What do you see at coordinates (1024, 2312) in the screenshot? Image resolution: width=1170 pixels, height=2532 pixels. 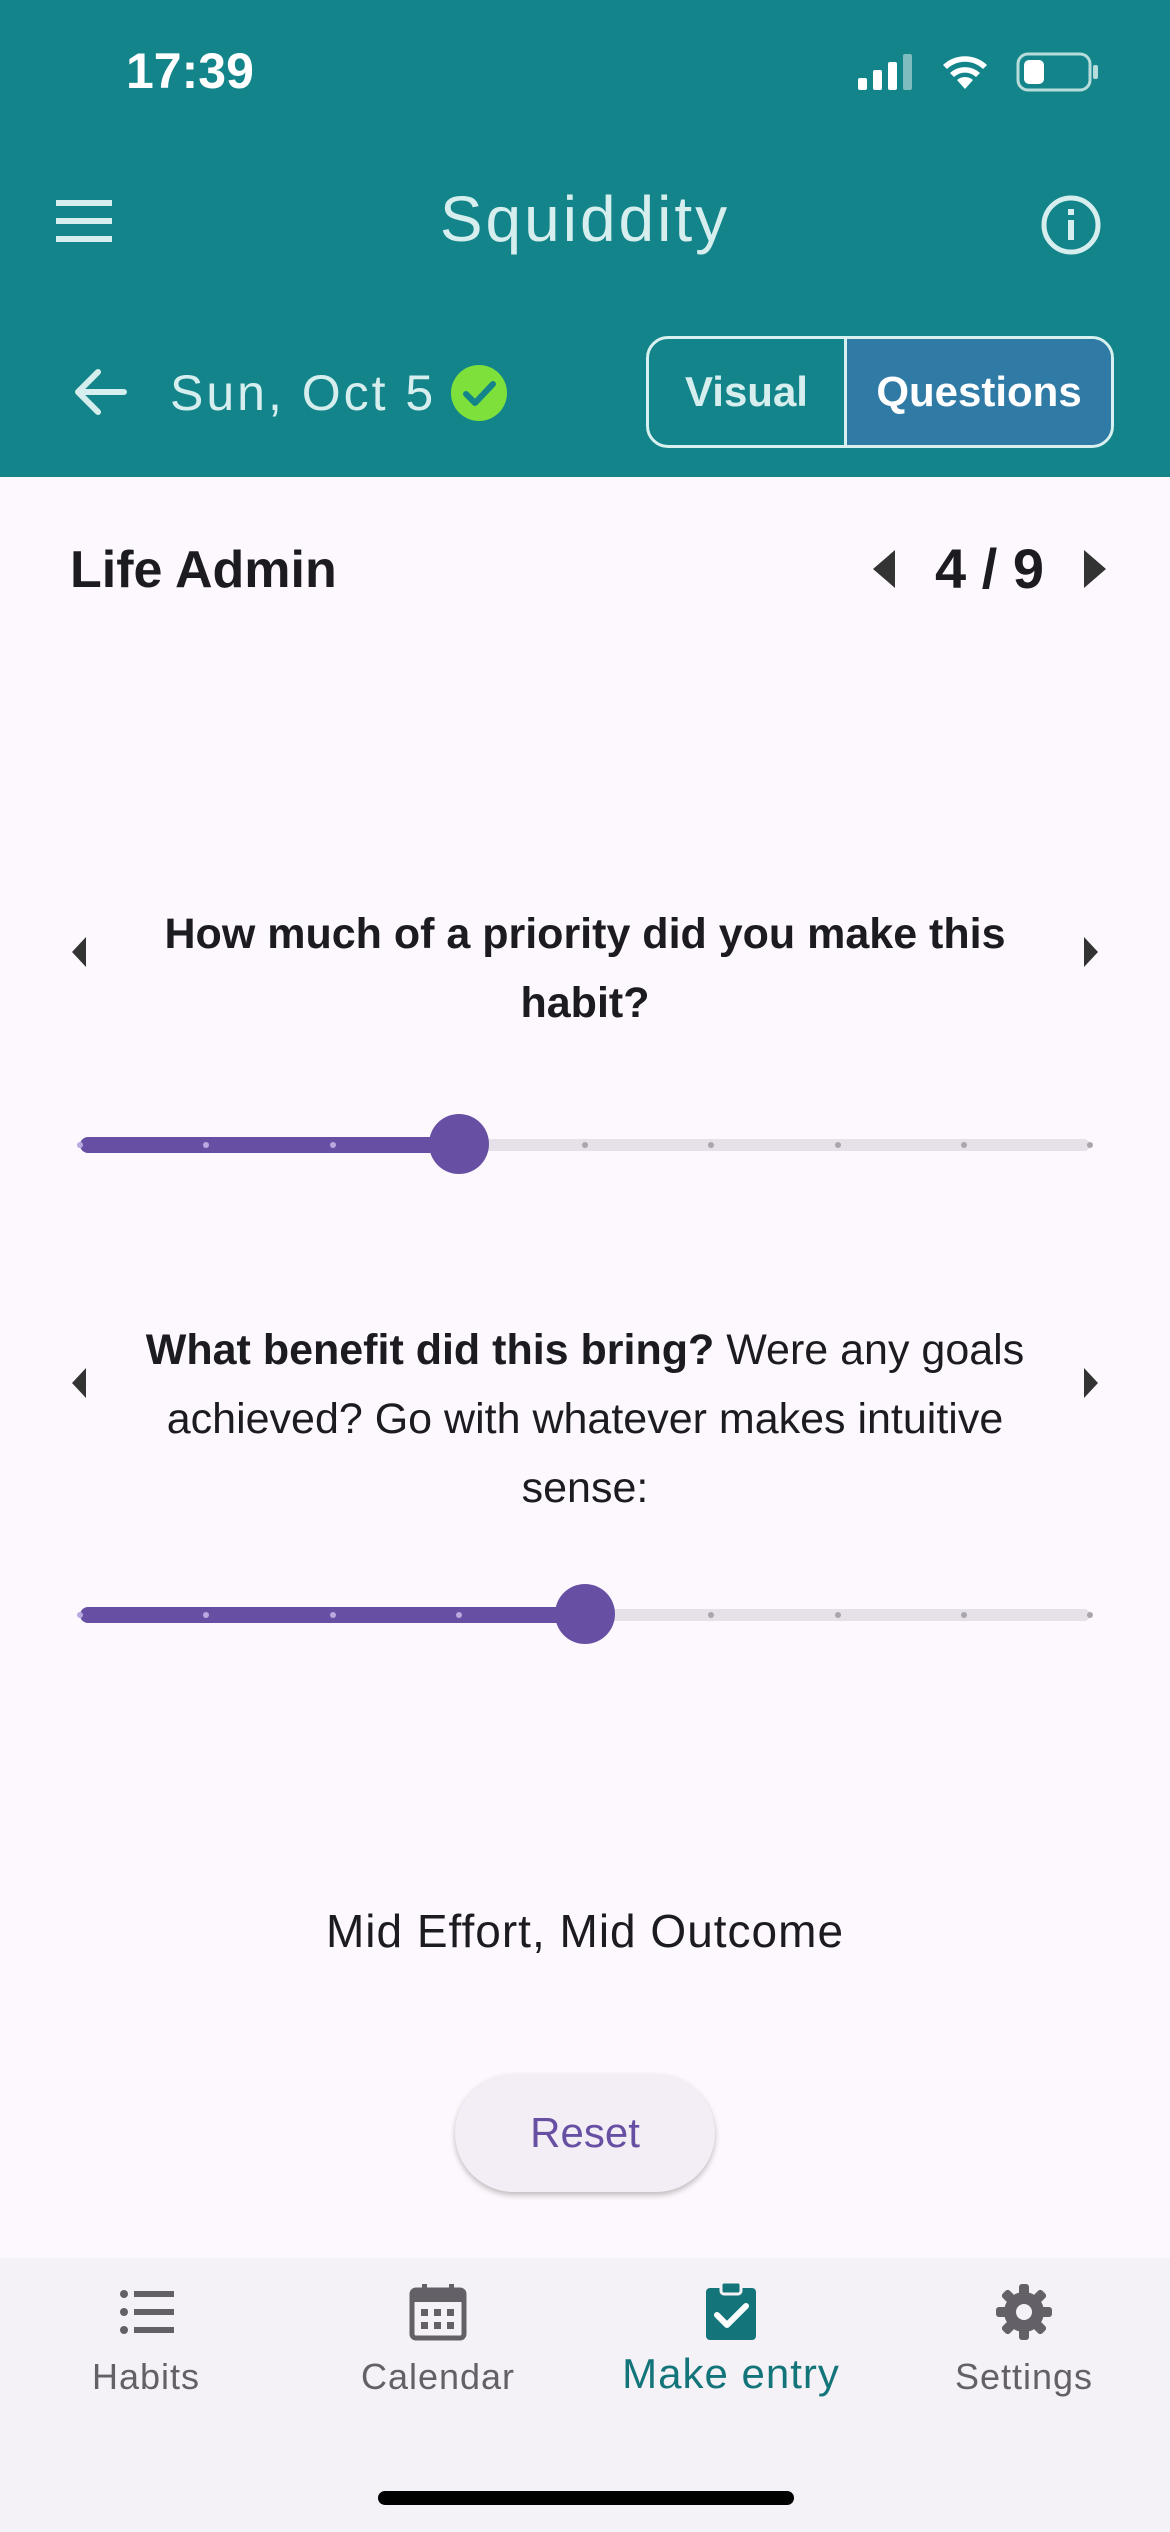 I see `gear-icon` at bounding box center [1024, 2312].